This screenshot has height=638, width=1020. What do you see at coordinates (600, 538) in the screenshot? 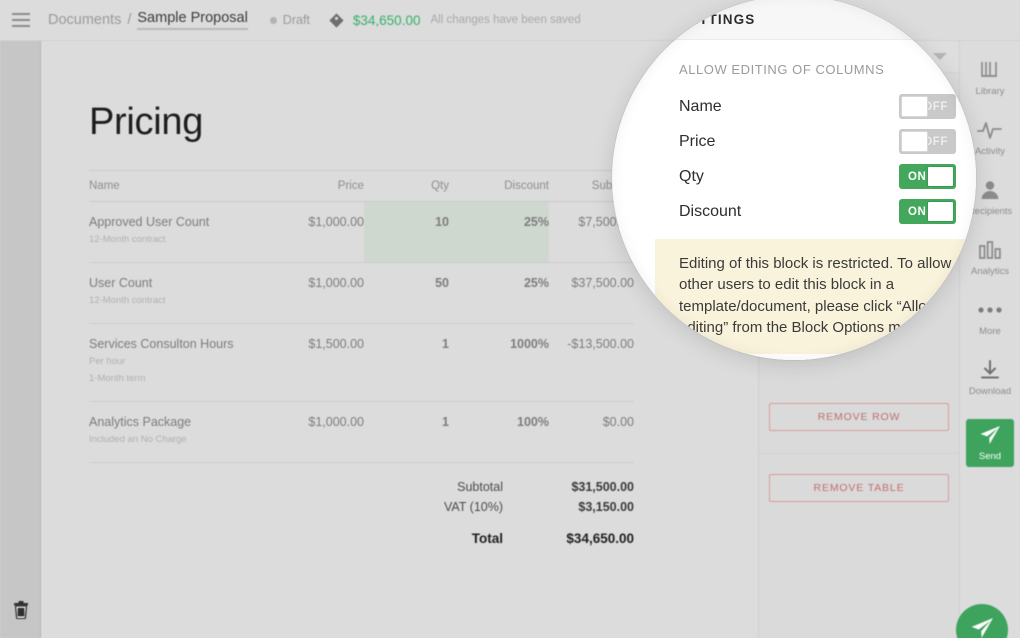
I see `grand-total-value: $34,650.00` at bounding box center [600, 538].